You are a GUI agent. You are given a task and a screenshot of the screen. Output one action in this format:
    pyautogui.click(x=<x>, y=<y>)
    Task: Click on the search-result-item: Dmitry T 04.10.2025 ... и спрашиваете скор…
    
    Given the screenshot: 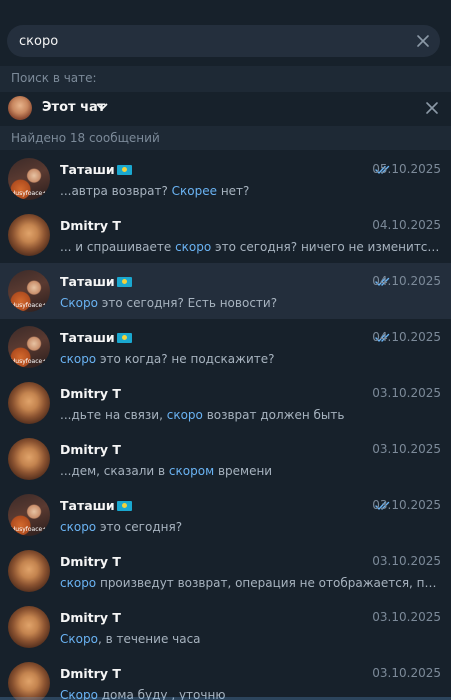 What is the action you would take?
    pyautogui.click(x=225, y=235)
    